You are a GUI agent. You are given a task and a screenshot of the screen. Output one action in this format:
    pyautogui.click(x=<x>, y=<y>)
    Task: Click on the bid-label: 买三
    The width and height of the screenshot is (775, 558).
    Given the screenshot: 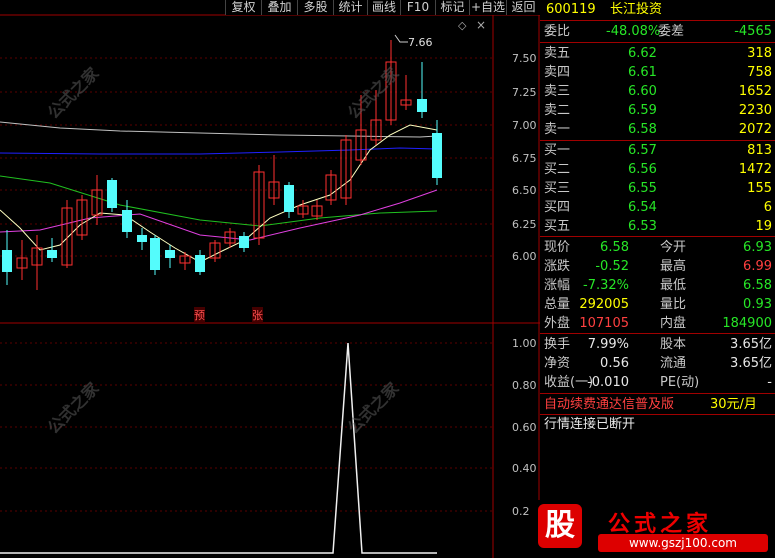 What is the action you would take?
    pyautogui.click(x=557, y=188)
    